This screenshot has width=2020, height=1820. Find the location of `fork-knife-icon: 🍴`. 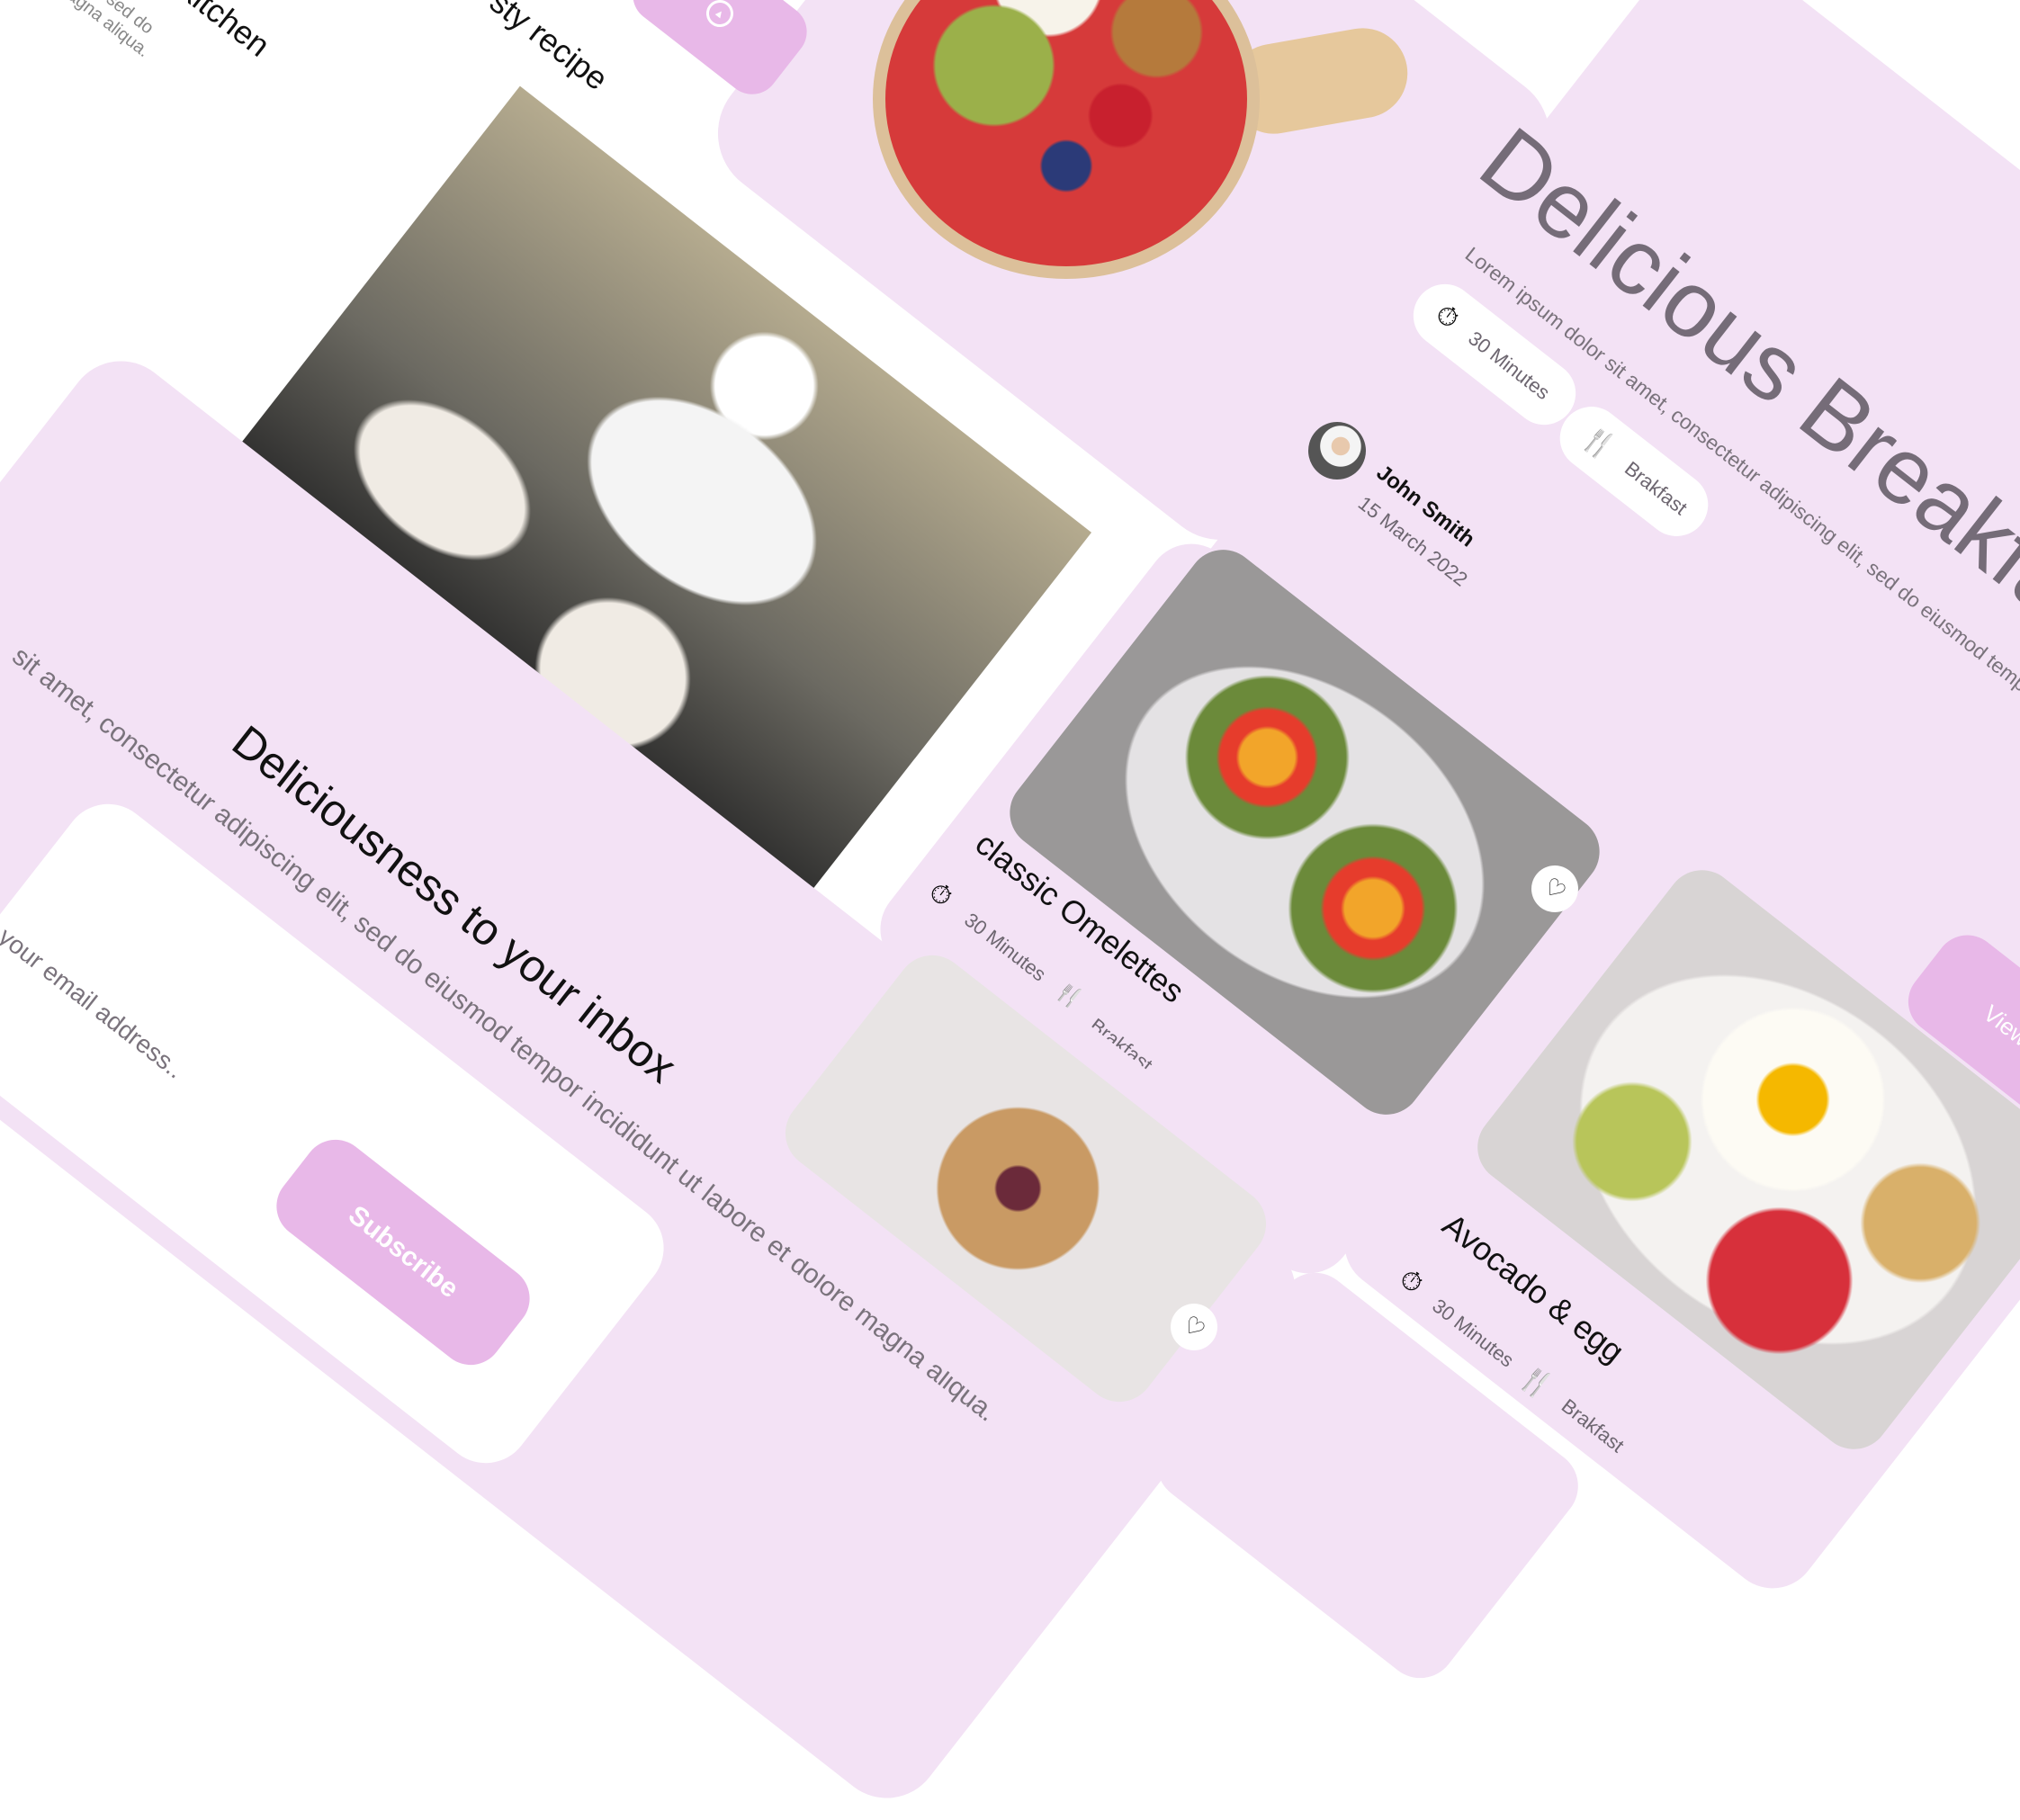

fork-knife-icon: 🍴 is located at coordinates (1599, 443).